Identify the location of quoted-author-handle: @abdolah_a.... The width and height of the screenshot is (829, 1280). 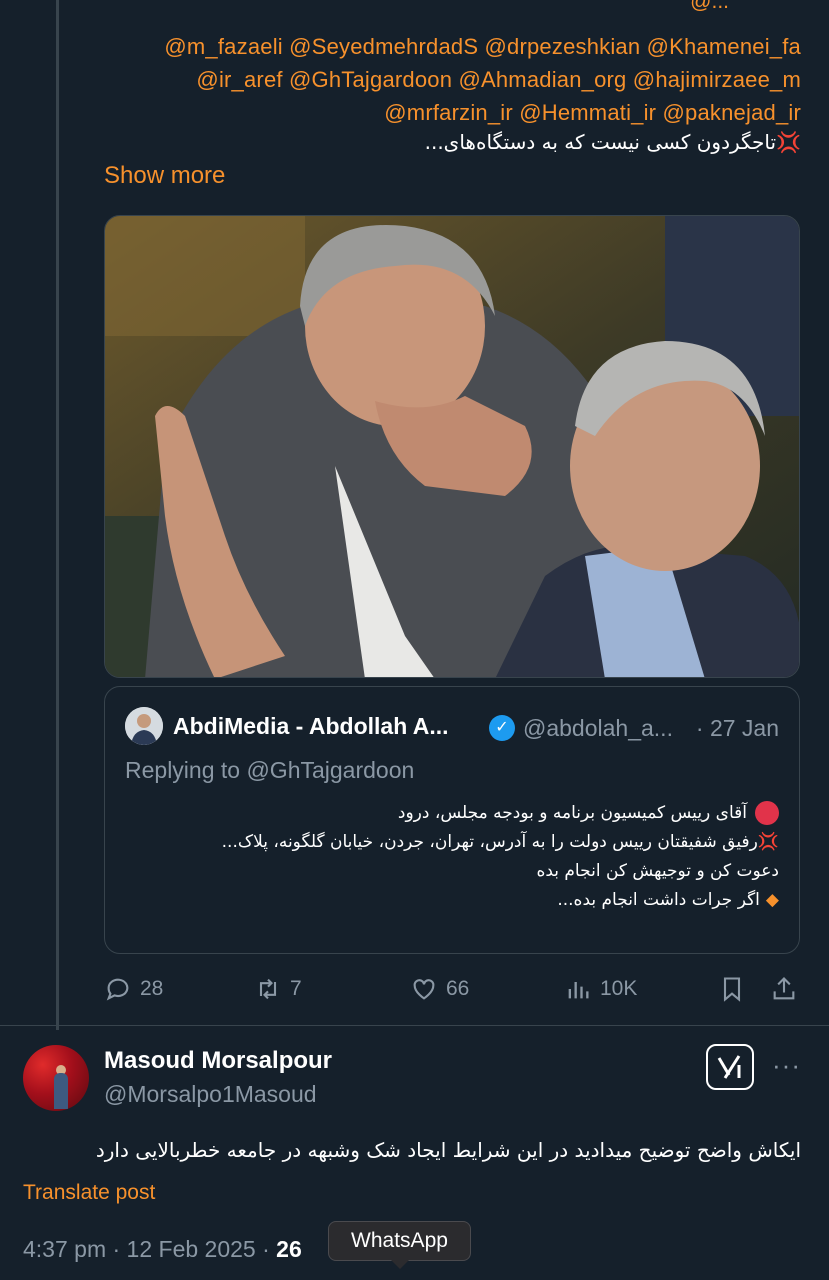
(598, 728).